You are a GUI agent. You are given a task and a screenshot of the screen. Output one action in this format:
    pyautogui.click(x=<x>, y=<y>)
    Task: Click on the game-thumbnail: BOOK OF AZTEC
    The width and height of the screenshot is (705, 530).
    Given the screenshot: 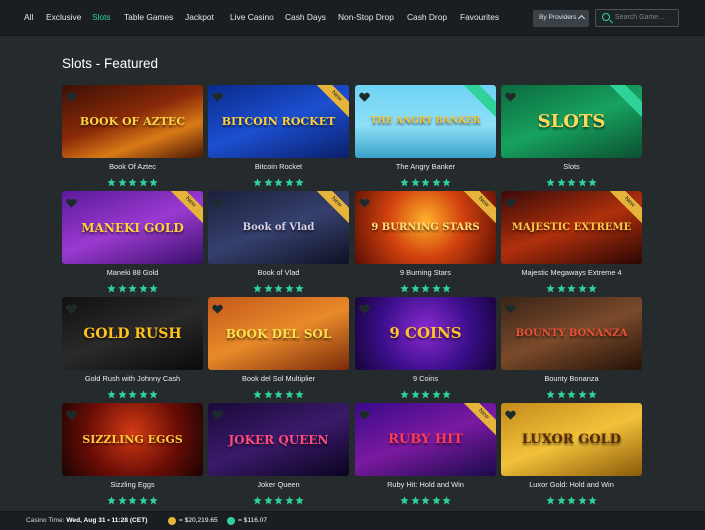 What is the action you would take?
    pyautogui.click(x=132, y=121)
    